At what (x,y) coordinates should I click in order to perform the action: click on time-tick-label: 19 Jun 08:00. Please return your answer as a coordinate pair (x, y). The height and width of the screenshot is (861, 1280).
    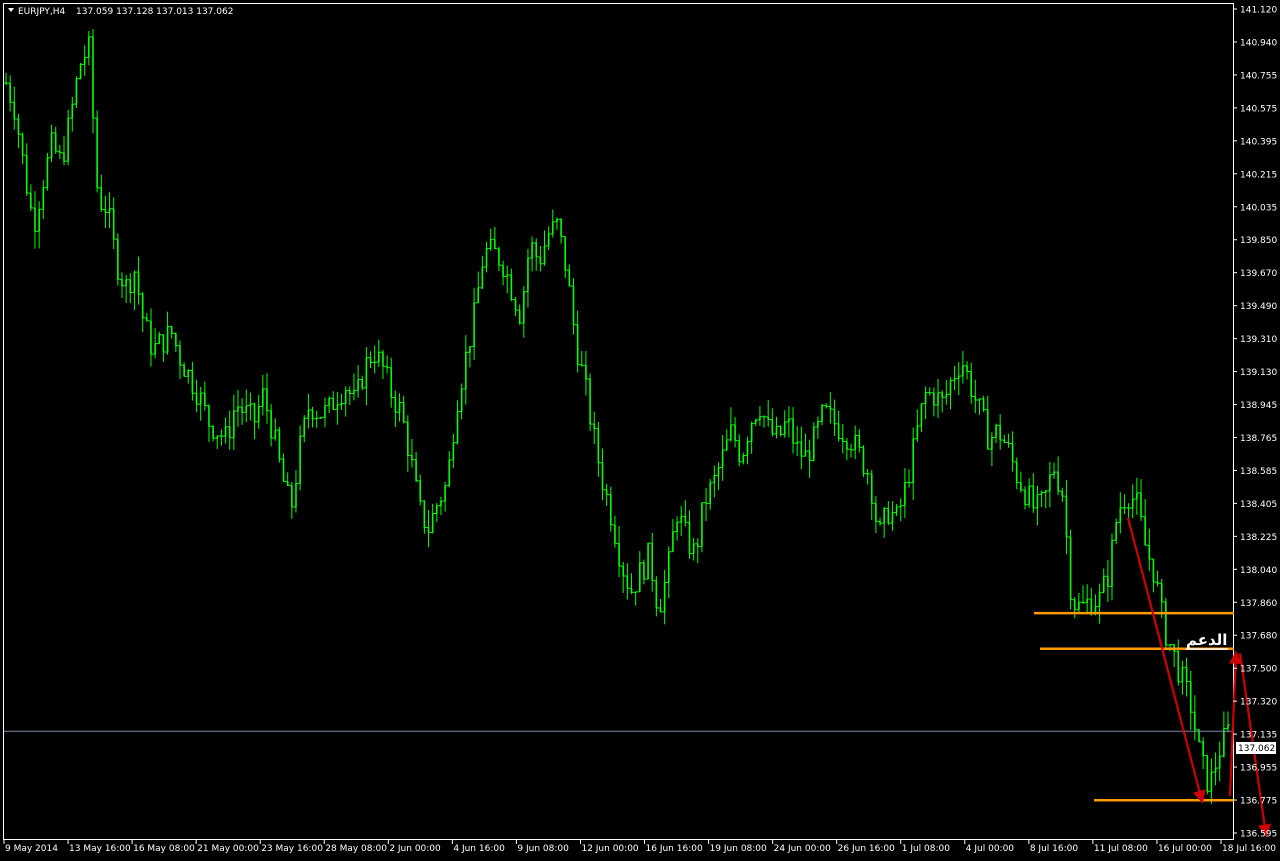
    Looking at the image, I should click on (738, 849).